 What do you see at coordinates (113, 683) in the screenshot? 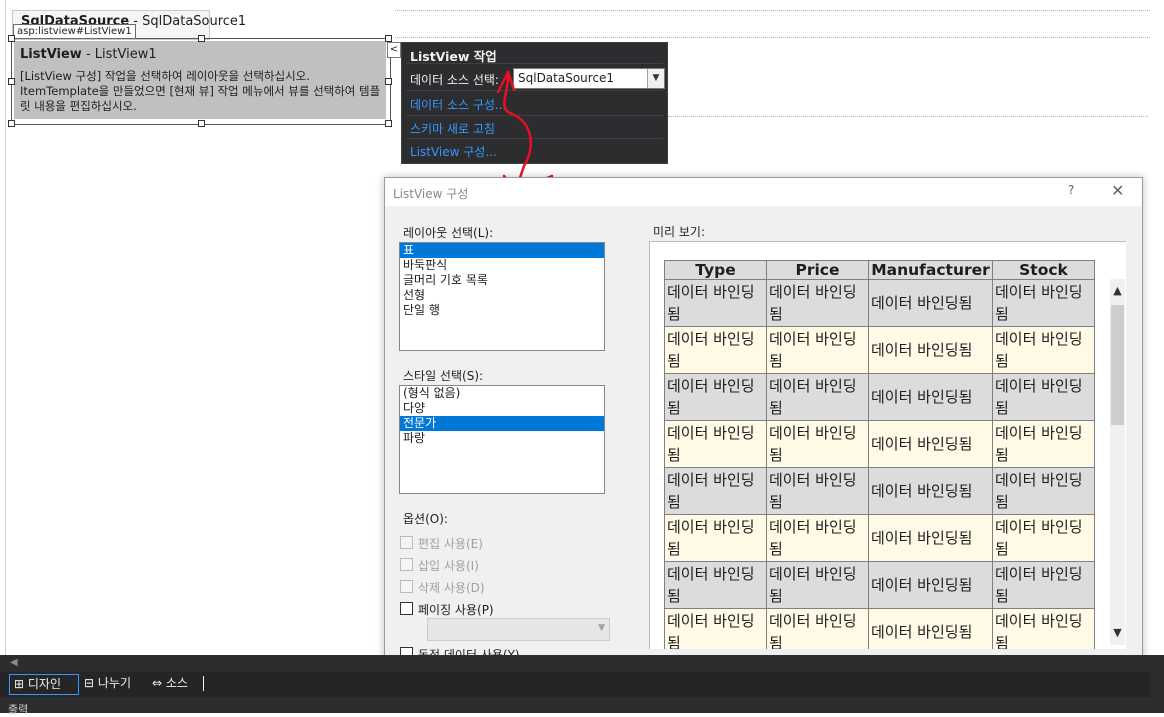
I see `tab-split: ⊟ 나누기` at bounding box center [113, 683].